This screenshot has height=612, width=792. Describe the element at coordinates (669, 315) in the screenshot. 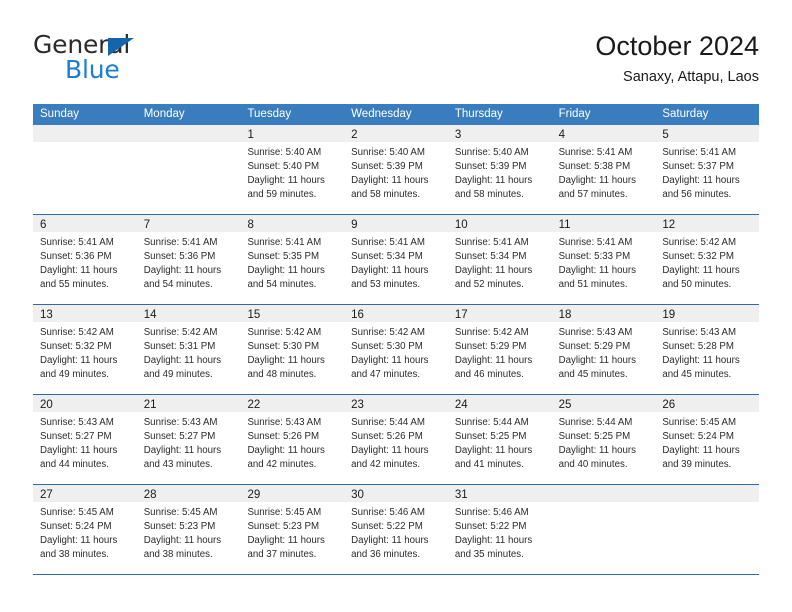

I see `day-number: 19` at that location.